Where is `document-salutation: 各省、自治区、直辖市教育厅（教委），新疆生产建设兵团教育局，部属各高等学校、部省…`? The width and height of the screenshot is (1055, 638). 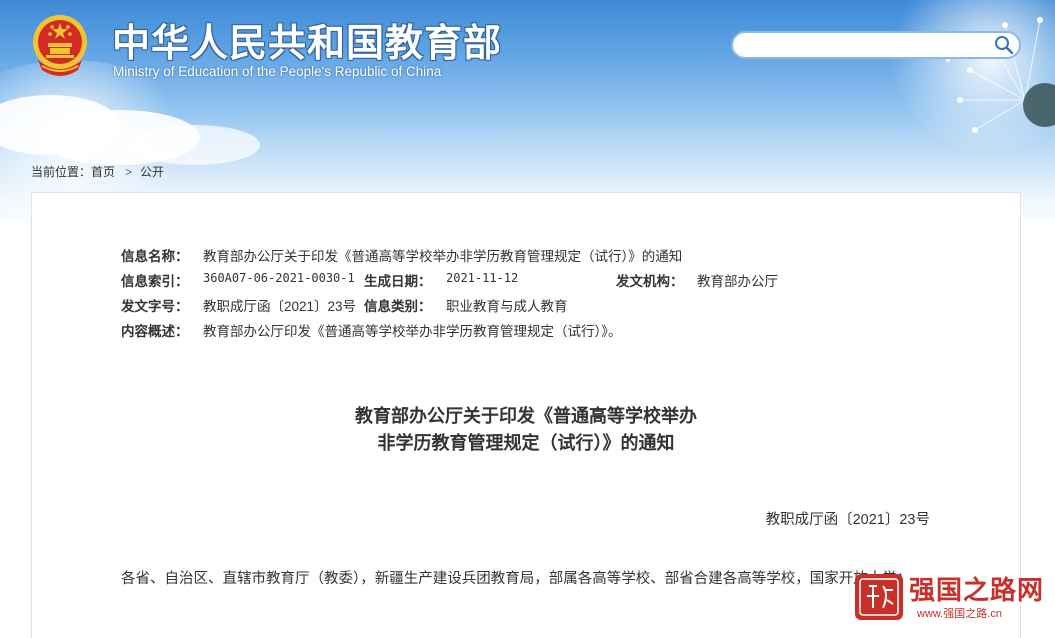
document-salutation: 各省、自治区、直辖市教育厅（教委），新疆生产建设兵团教育局，部属各高等学校、部省… is located at coordinates (516, 579).